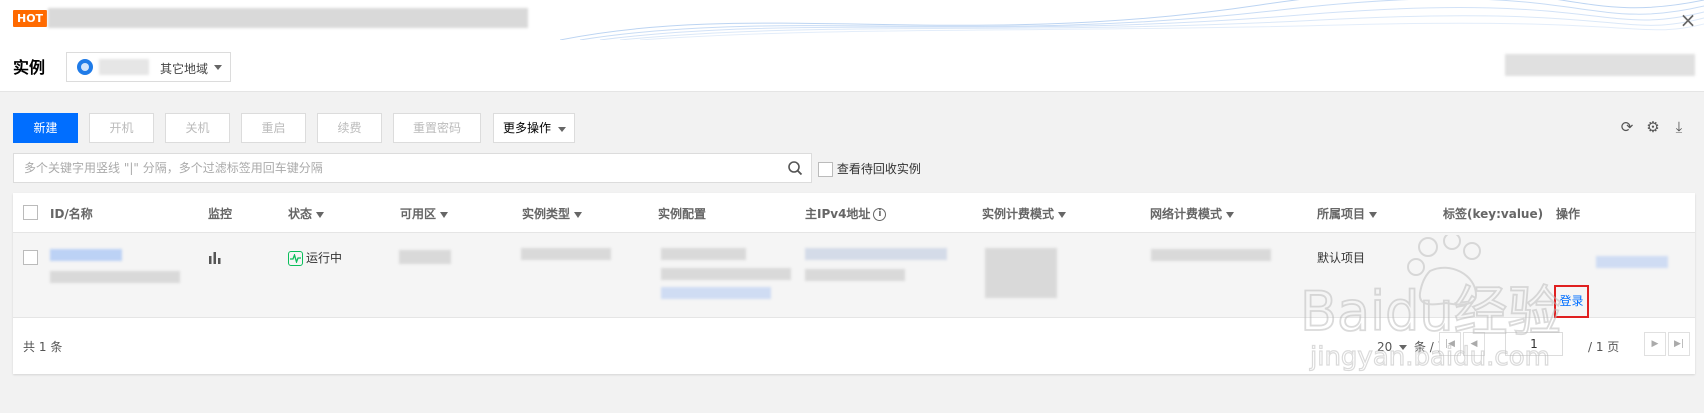 This screenshot has width=1704, height=413. What do you see at coordinates (1627, 127) in the screenshot?
I see `refresh-icon: ⟳` at bounding box center [1627, 127].